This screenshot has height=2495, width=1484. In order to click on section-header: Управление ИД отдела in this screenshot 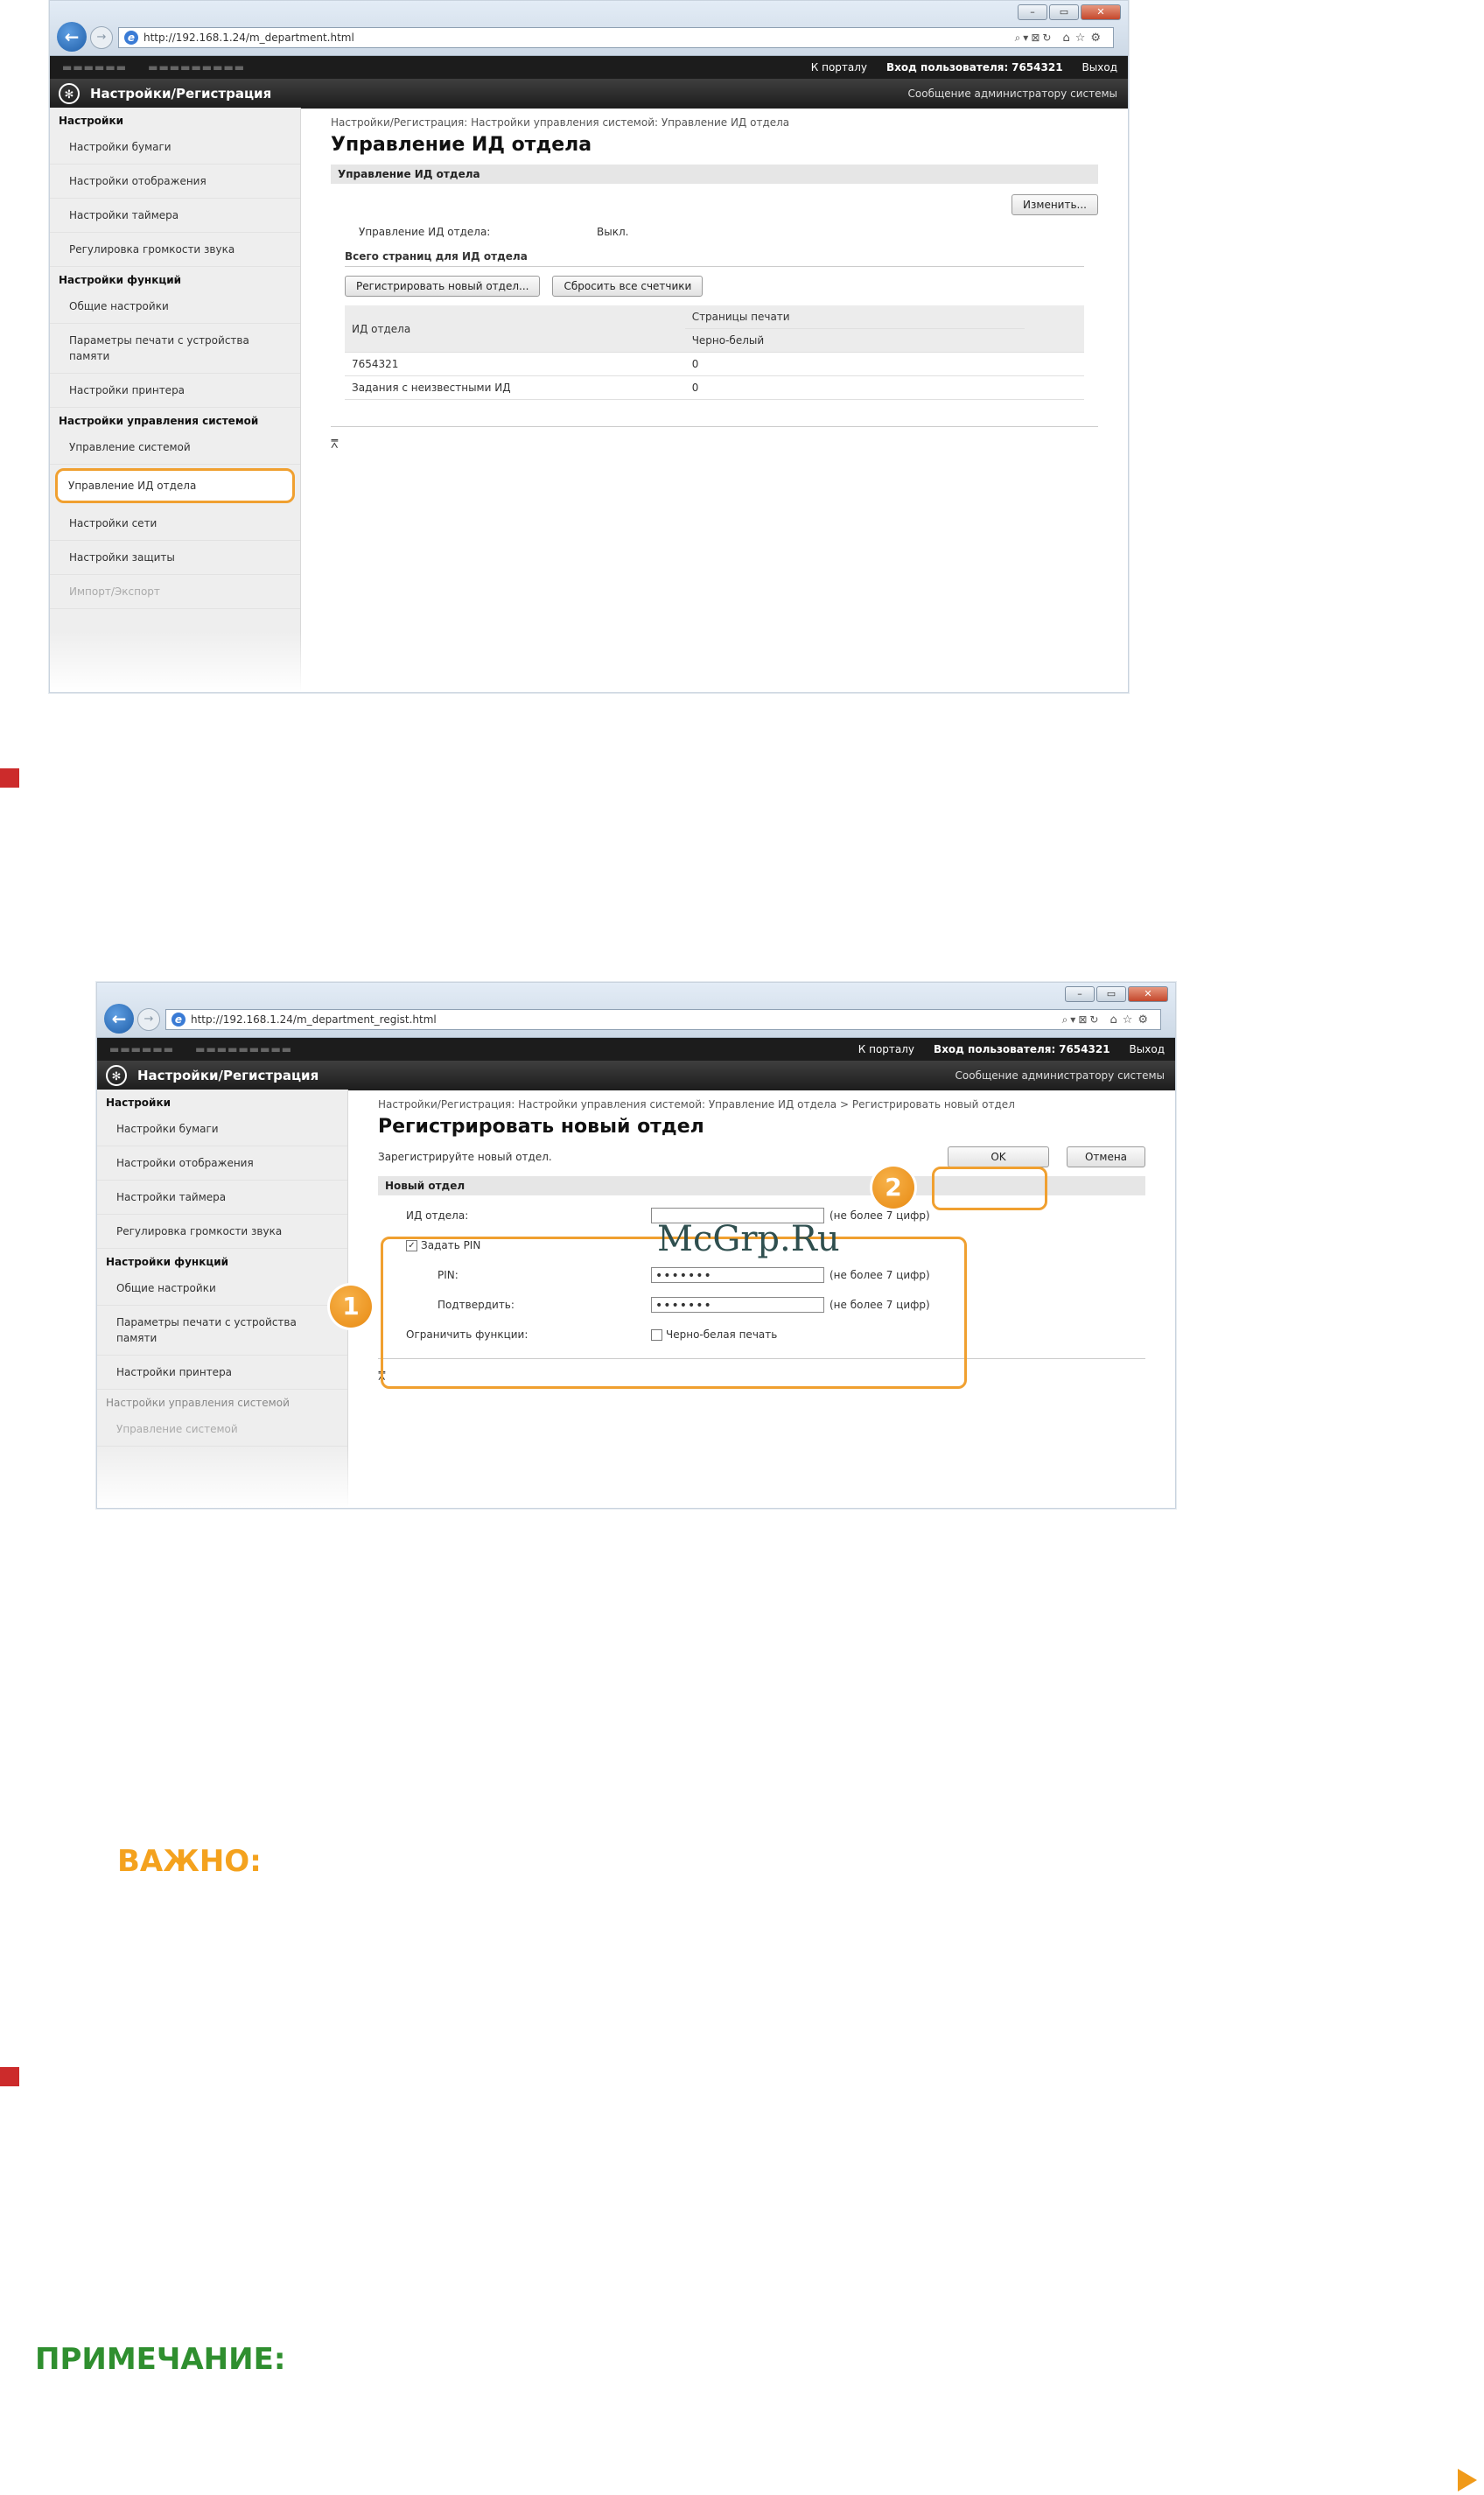, I will do `click(714, 175)`.